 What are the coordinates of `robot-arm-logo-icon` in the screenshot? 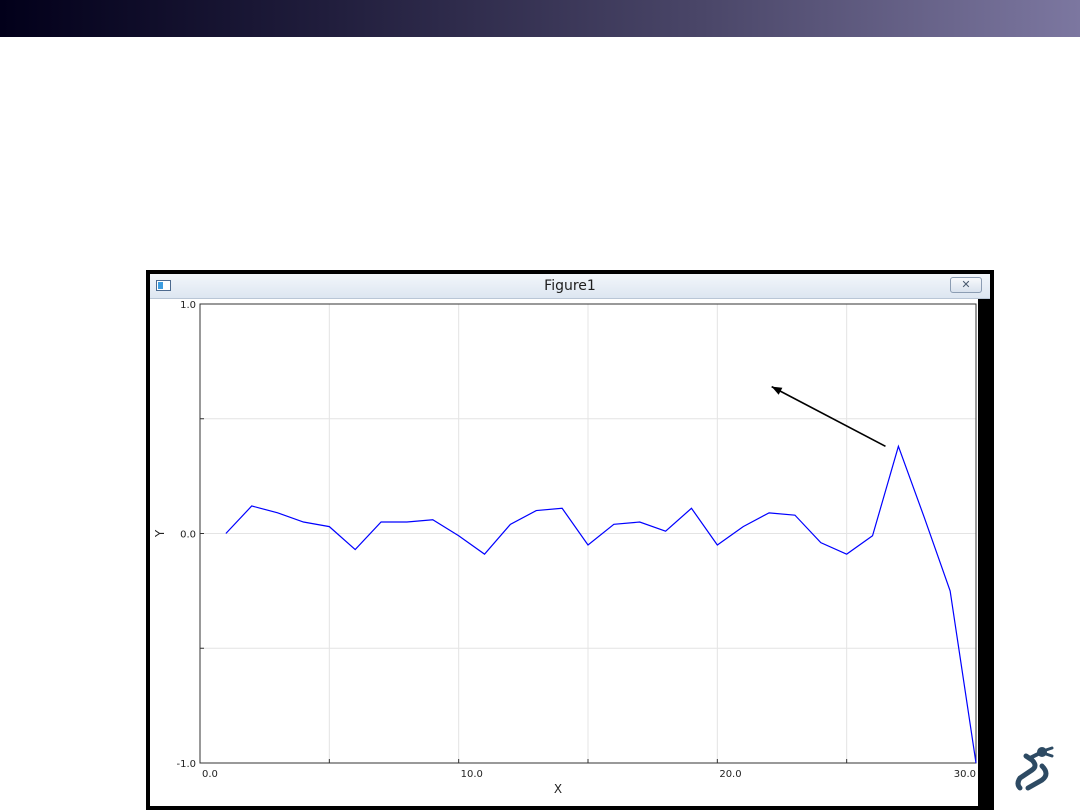 It's located at (1034, 768).